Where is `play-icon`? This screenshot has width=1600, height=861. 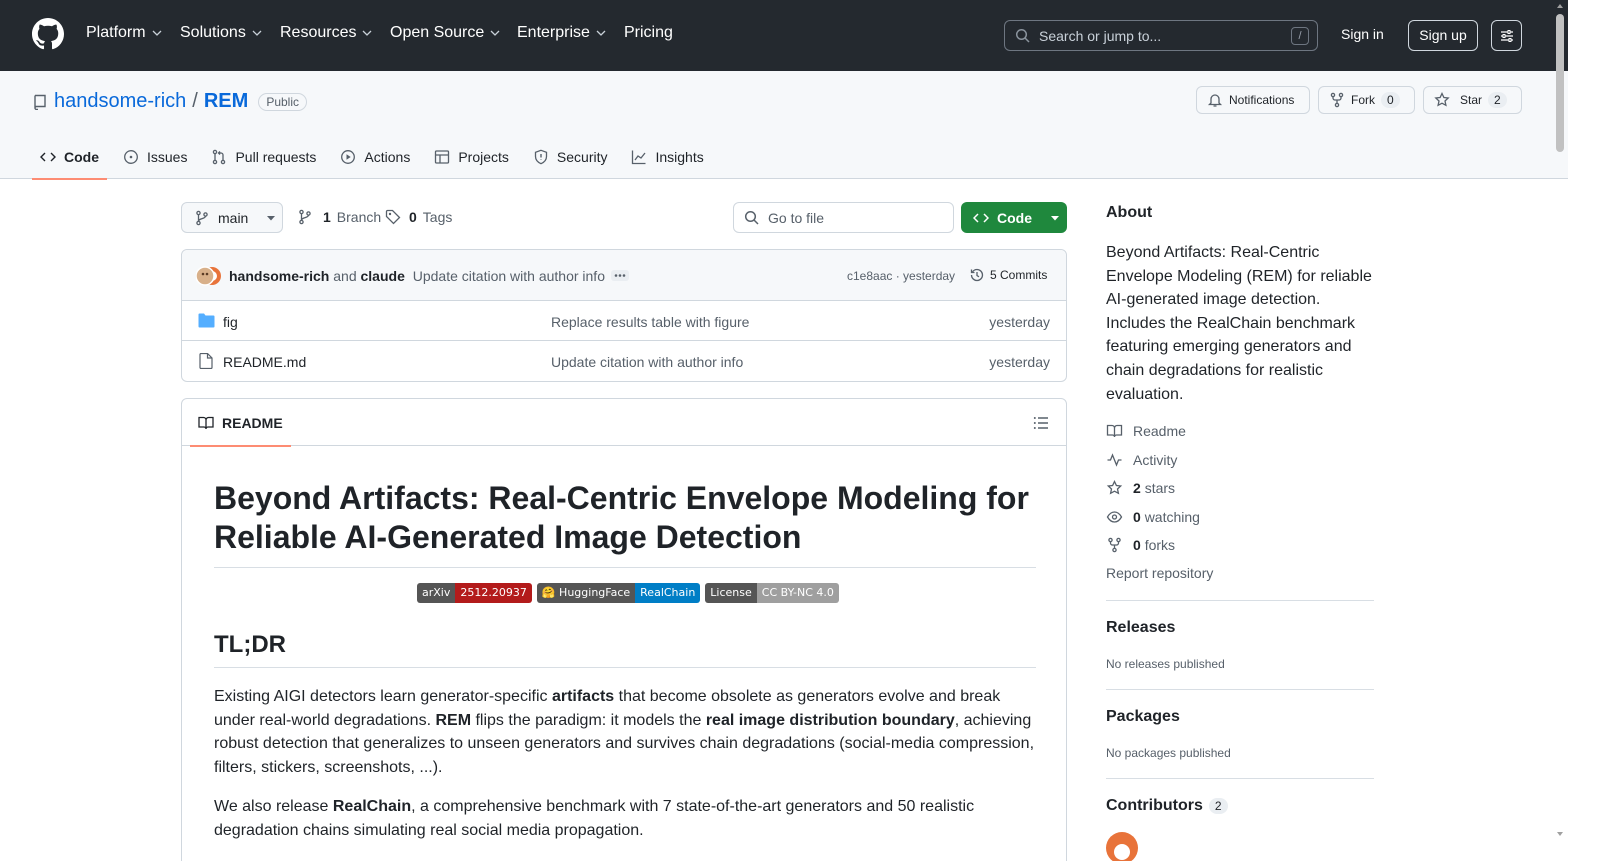 play-icon is located at coordinates (348, 157).